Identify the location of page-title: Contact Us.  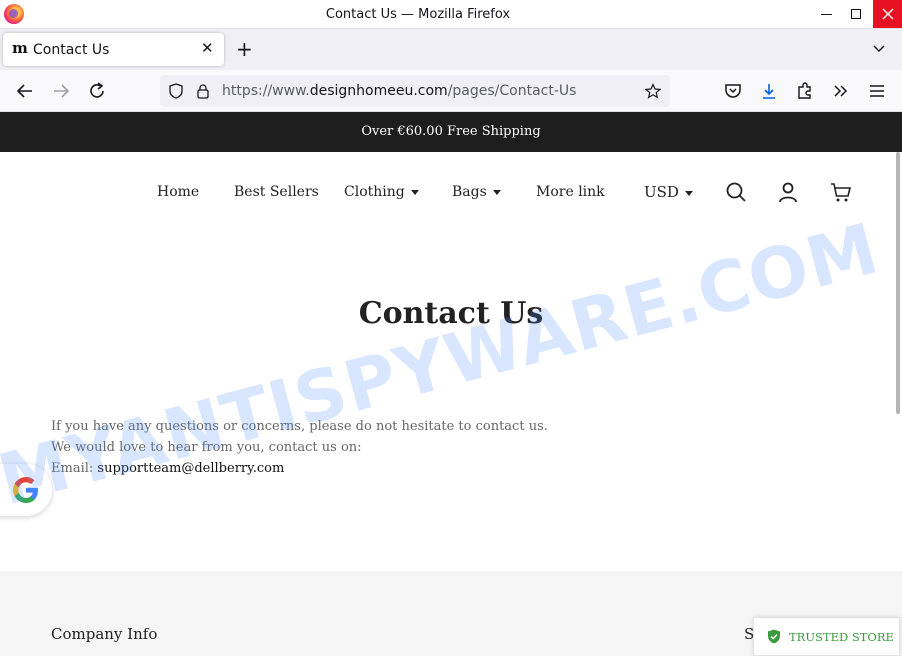
(451, 313).